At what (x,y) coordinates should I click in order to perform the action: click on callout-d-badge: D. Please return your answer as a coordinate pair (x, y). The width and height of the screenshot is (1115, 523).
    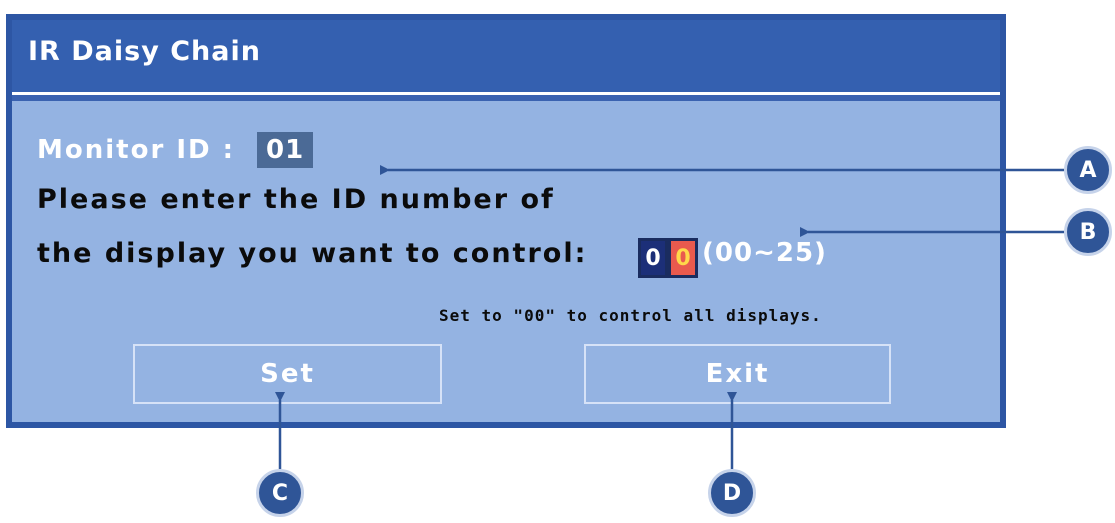
    Looking at the image, I should click on (732, 493).